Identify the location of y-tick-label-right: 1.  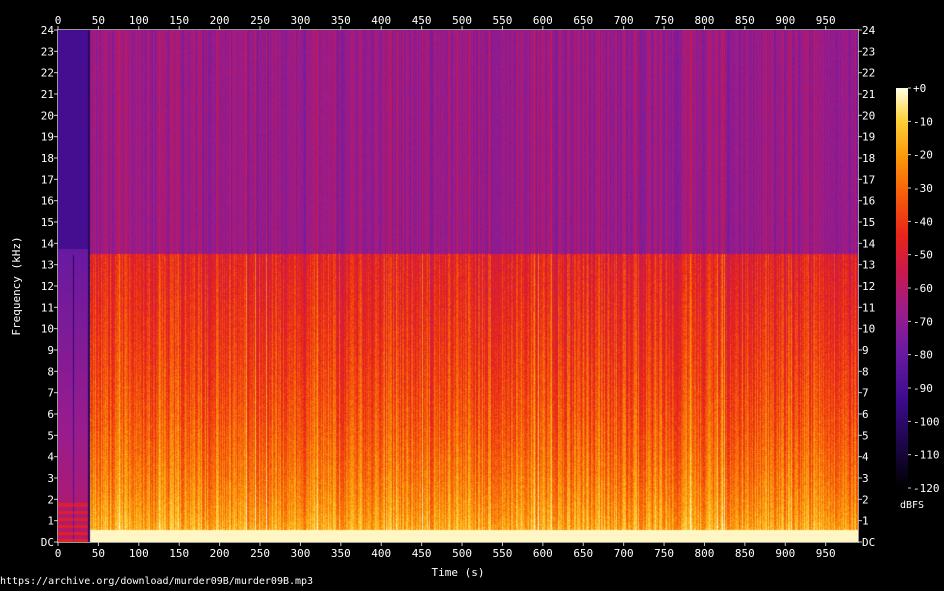
(865, 521).